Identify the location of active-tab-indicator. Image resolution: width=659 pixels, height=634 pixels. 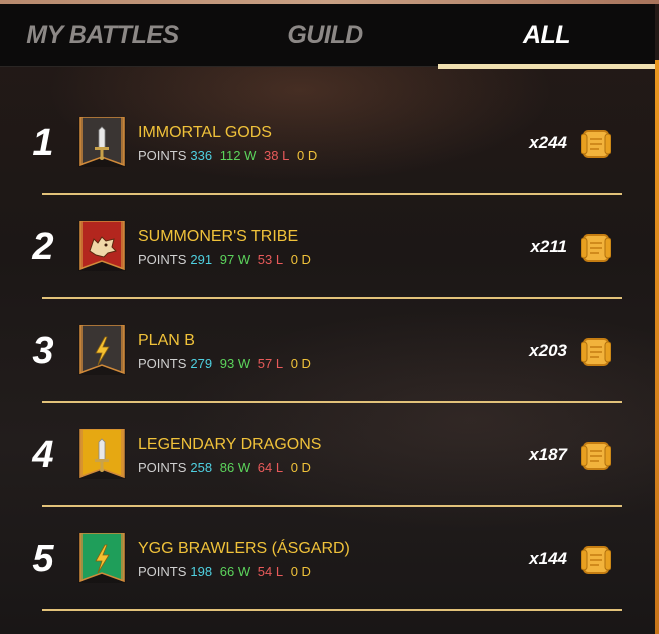
(546, 66).